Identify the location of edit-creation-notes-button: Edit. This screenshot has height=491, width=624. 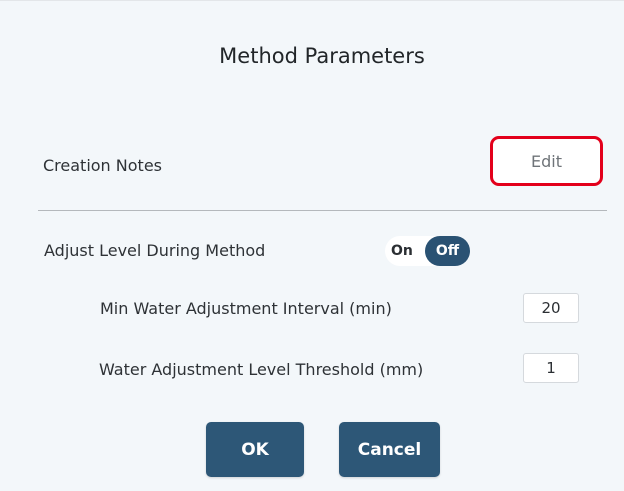
(546, 161).